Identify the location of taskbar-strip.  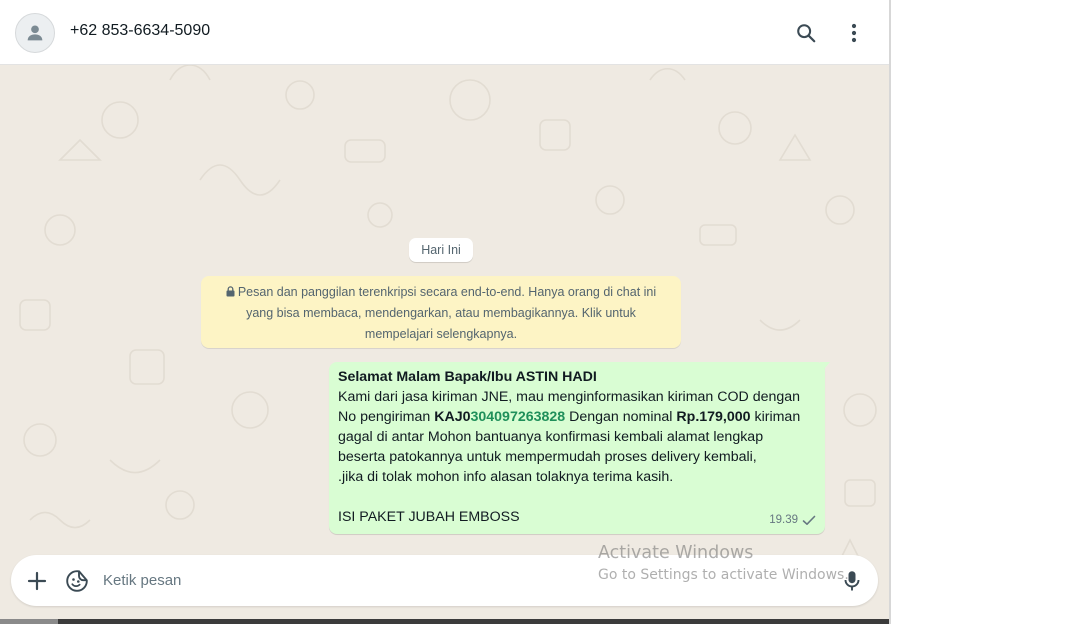
(445, 621).